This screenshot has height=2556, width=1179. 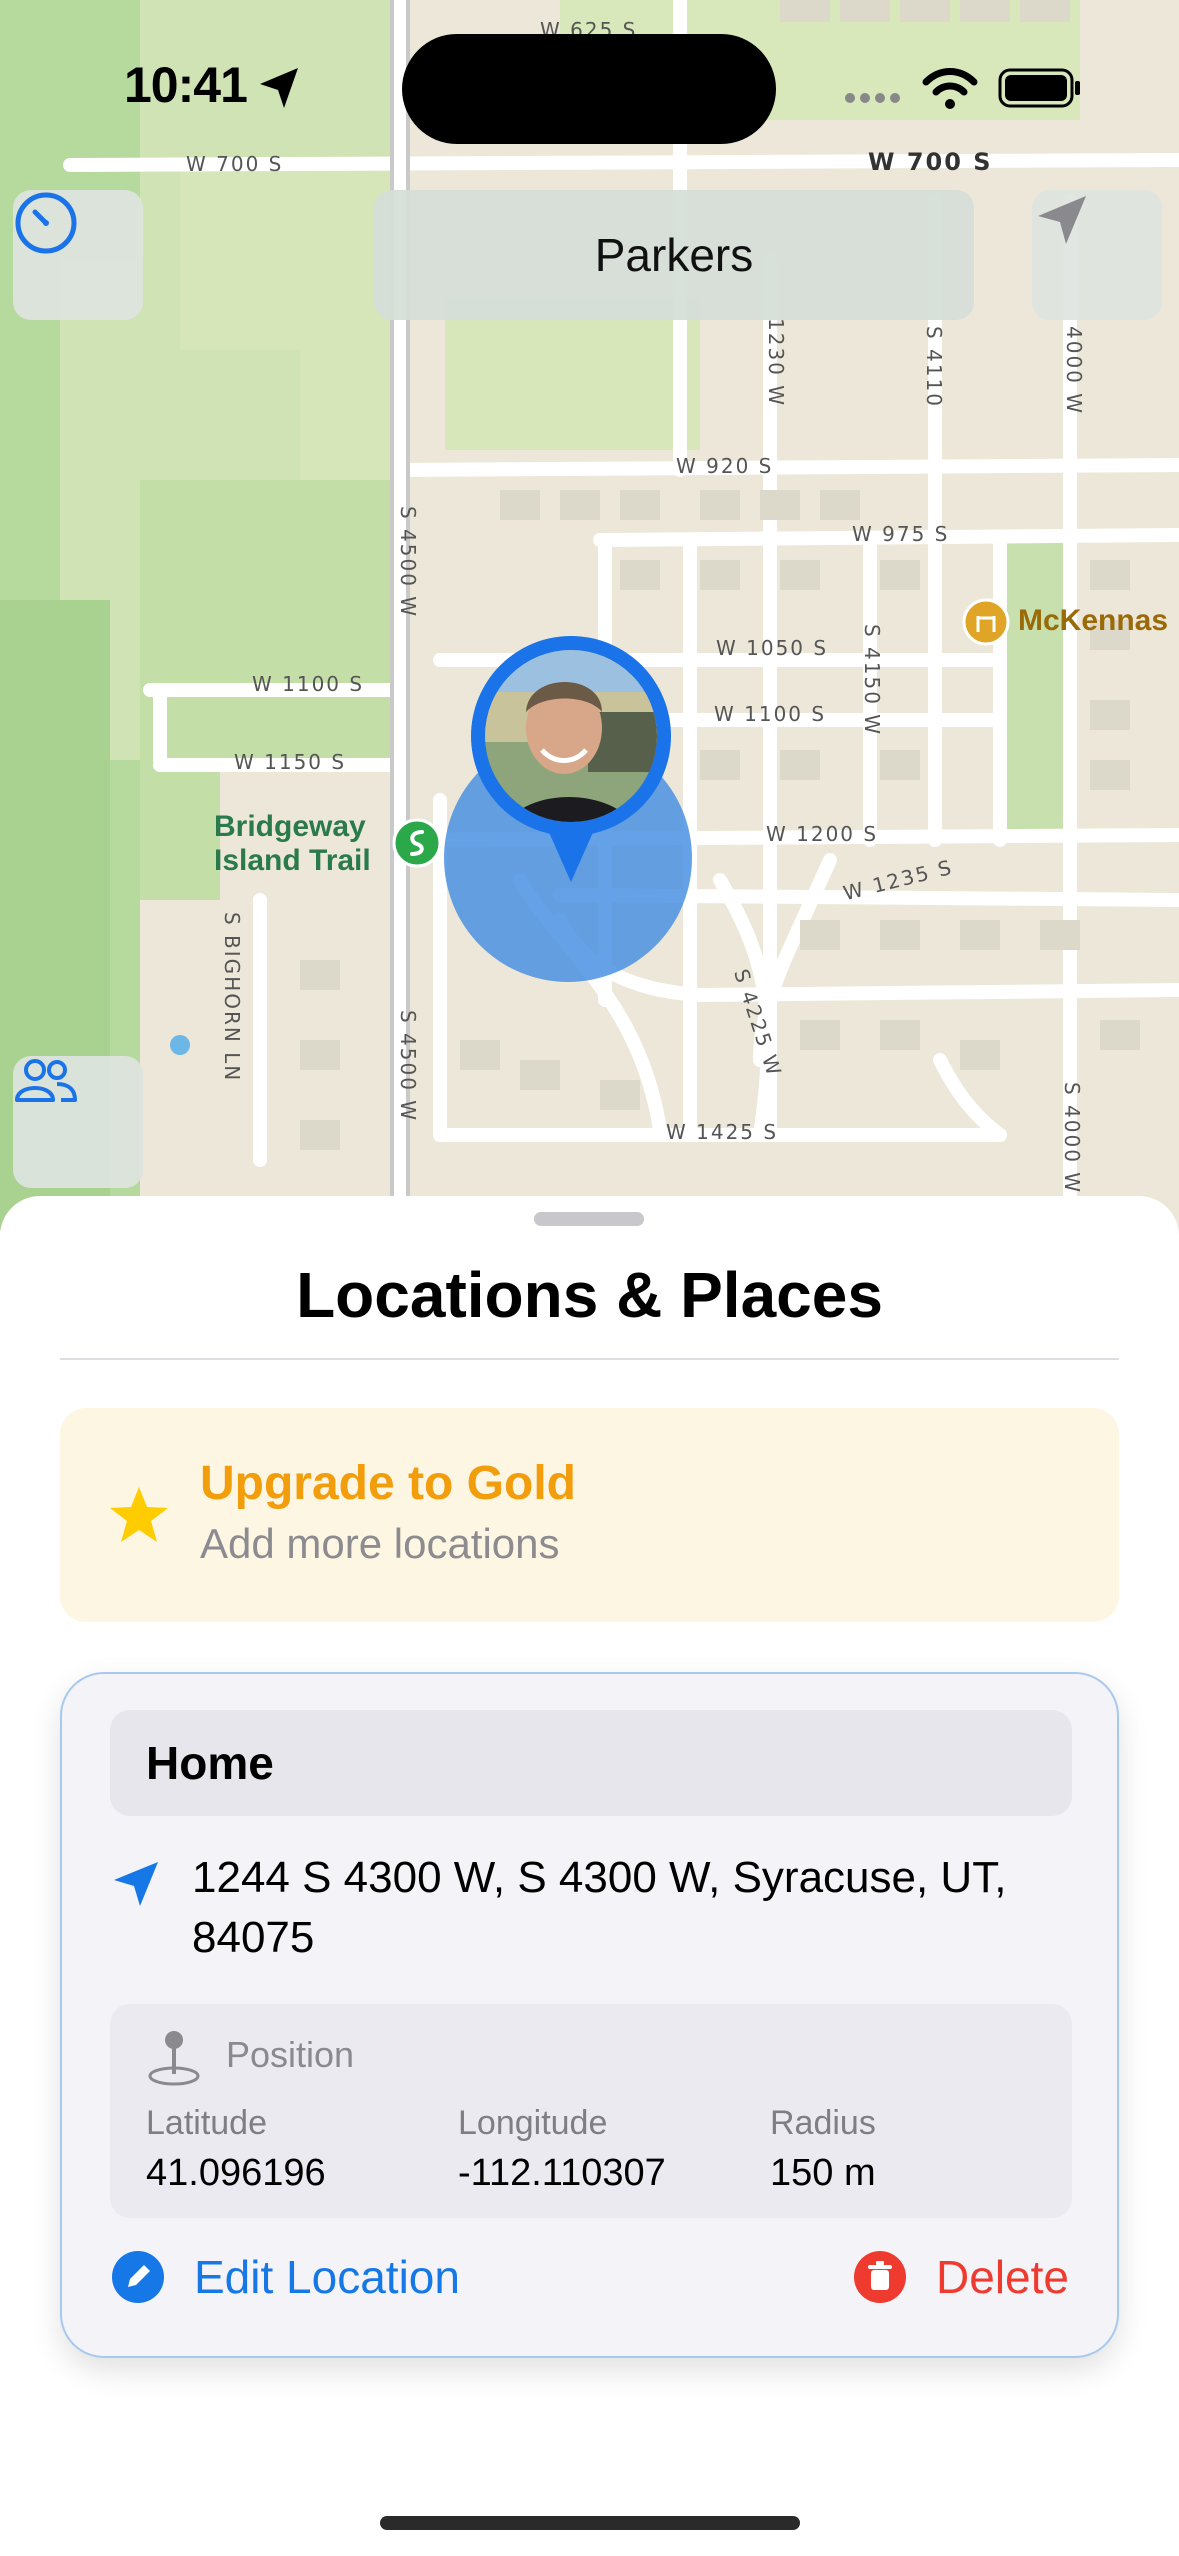 I want to click on trail-icon, so click(x=417, y=843).